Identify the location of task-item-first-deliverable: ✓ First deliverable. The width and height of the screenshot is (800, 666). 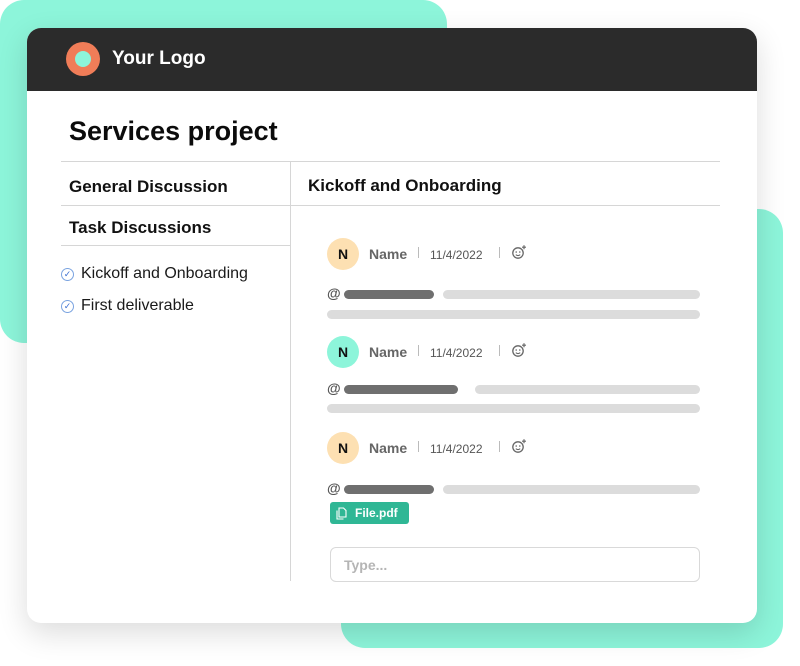
(127, 306).